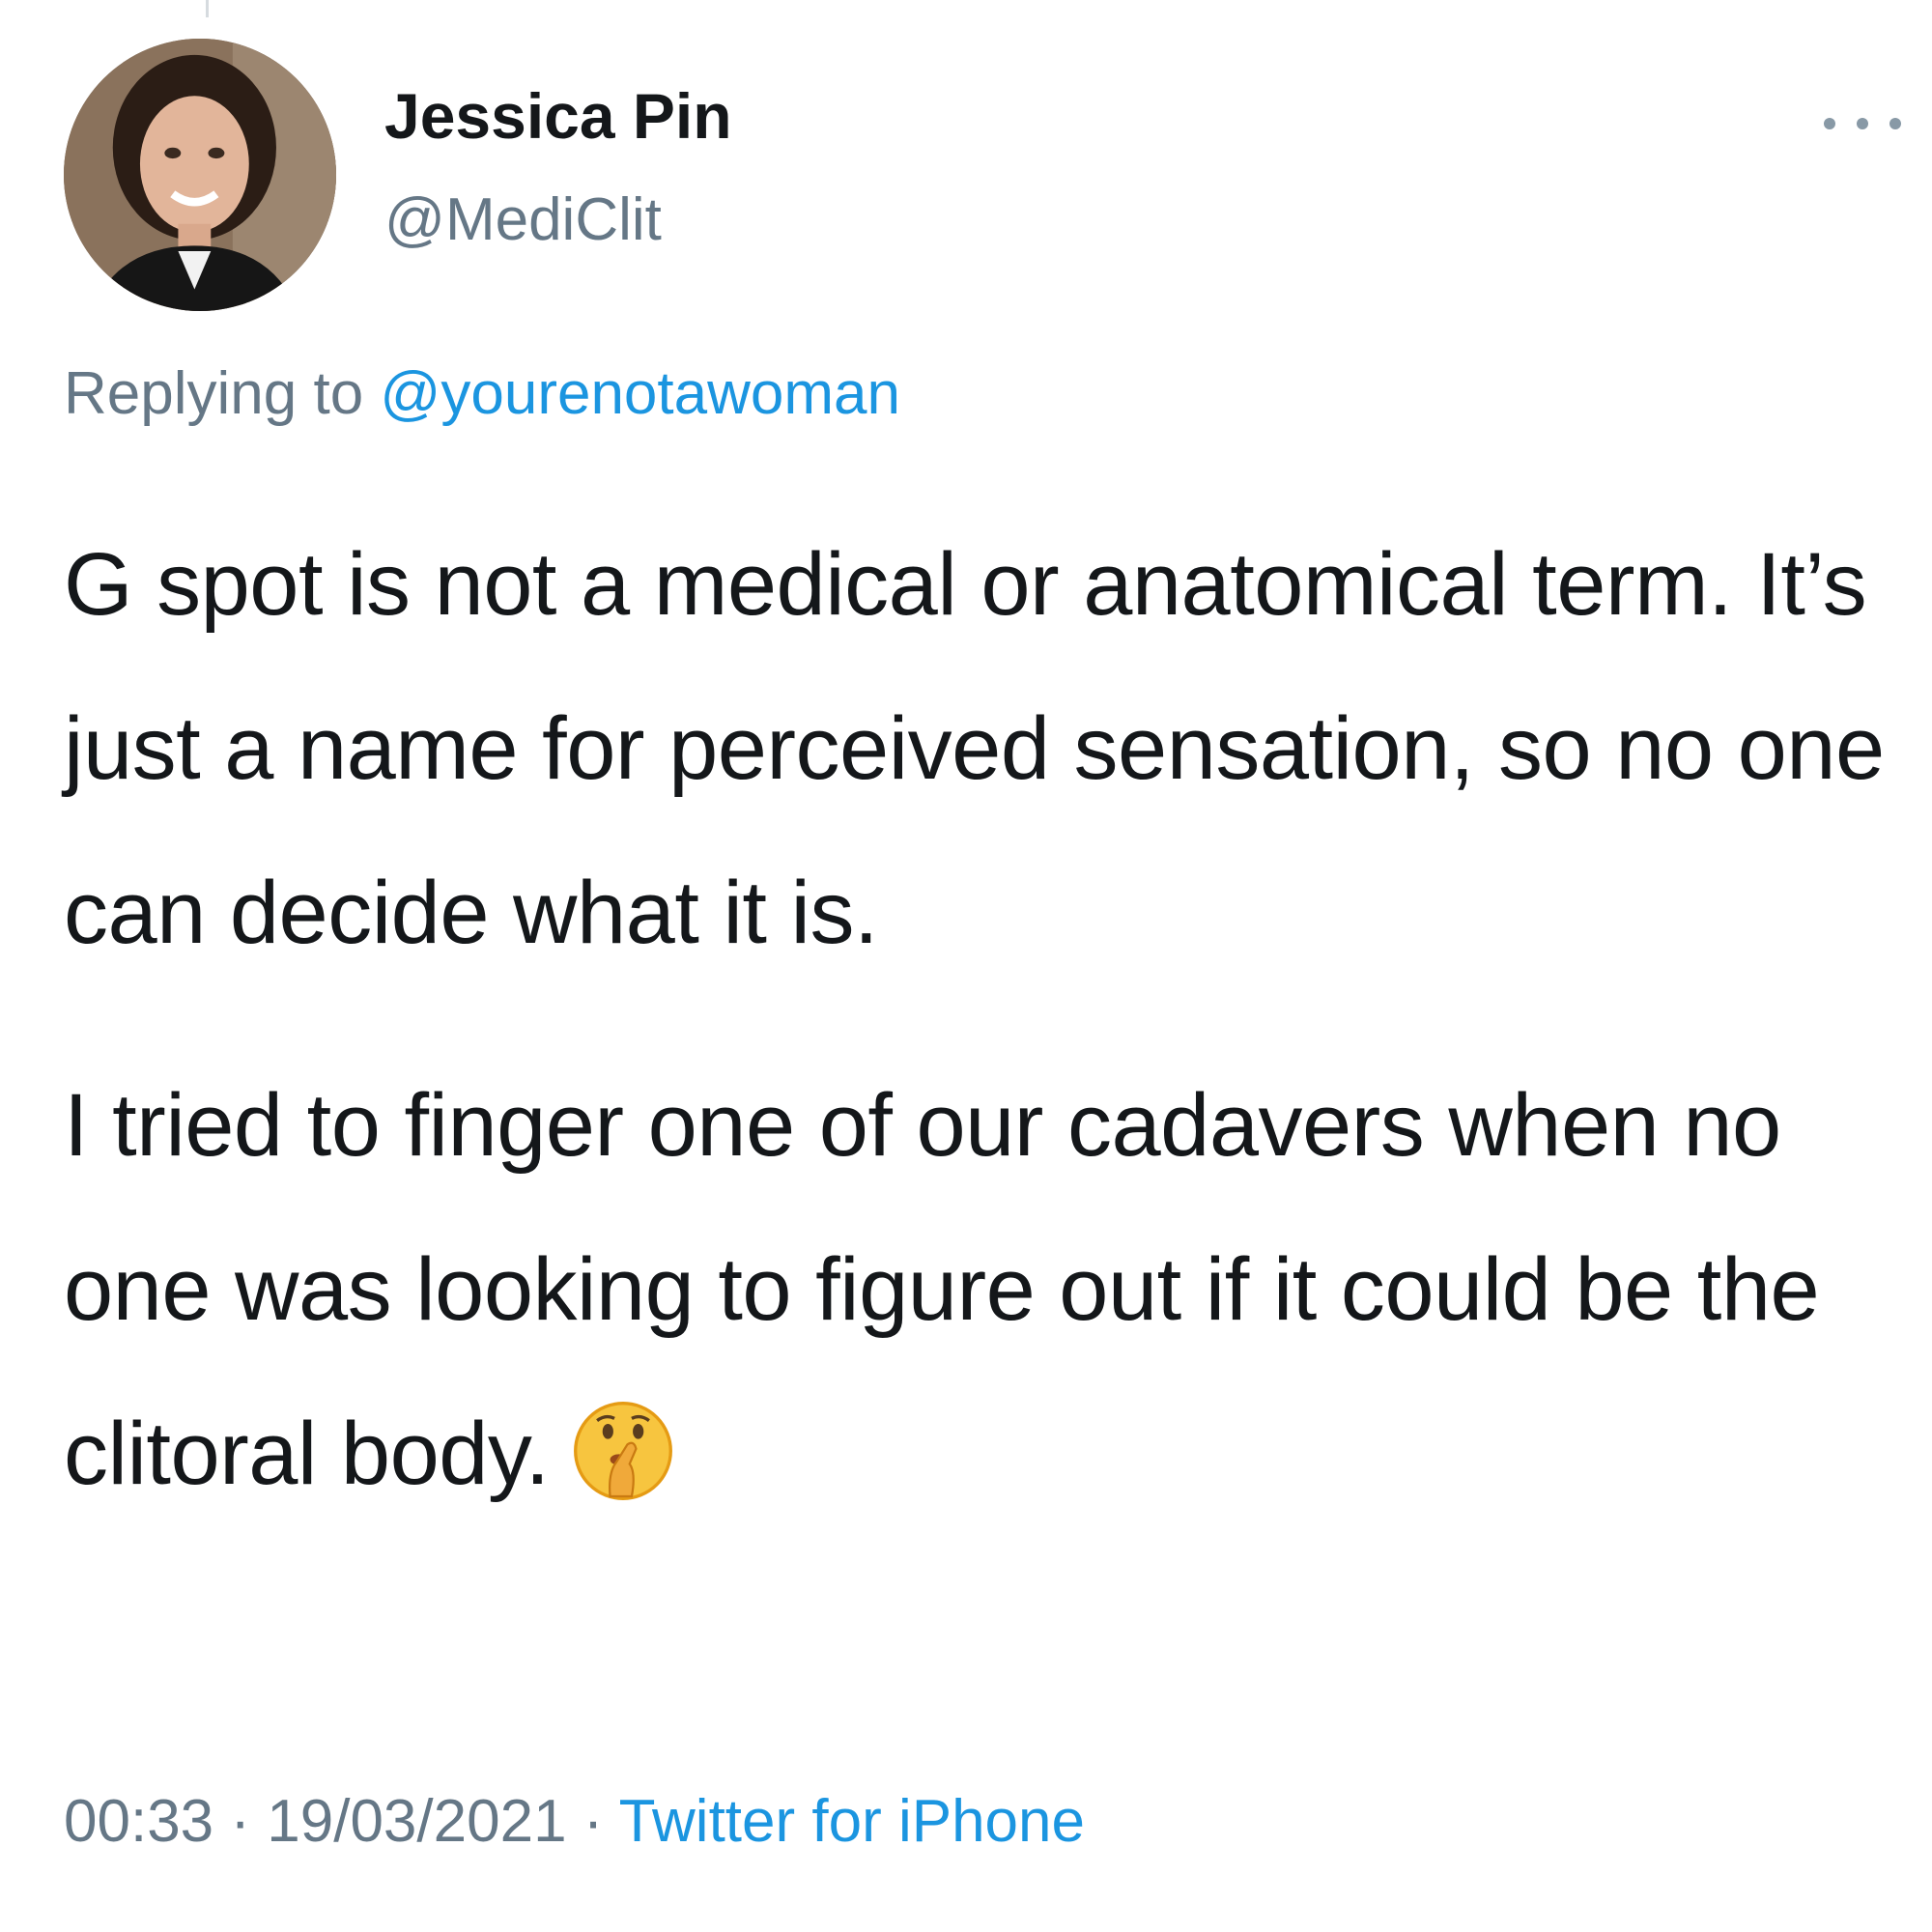  Describe the element at coordinates (207, 8) in the screenshot. I see `thread-connector-line` at that location.